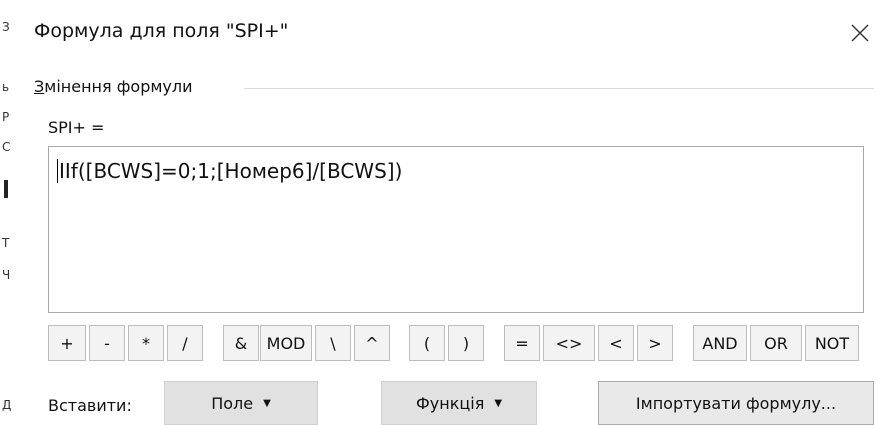  Describe the element at coordinates (6, 27) in the screenshot. I see `strip-glyph: З` at that location.